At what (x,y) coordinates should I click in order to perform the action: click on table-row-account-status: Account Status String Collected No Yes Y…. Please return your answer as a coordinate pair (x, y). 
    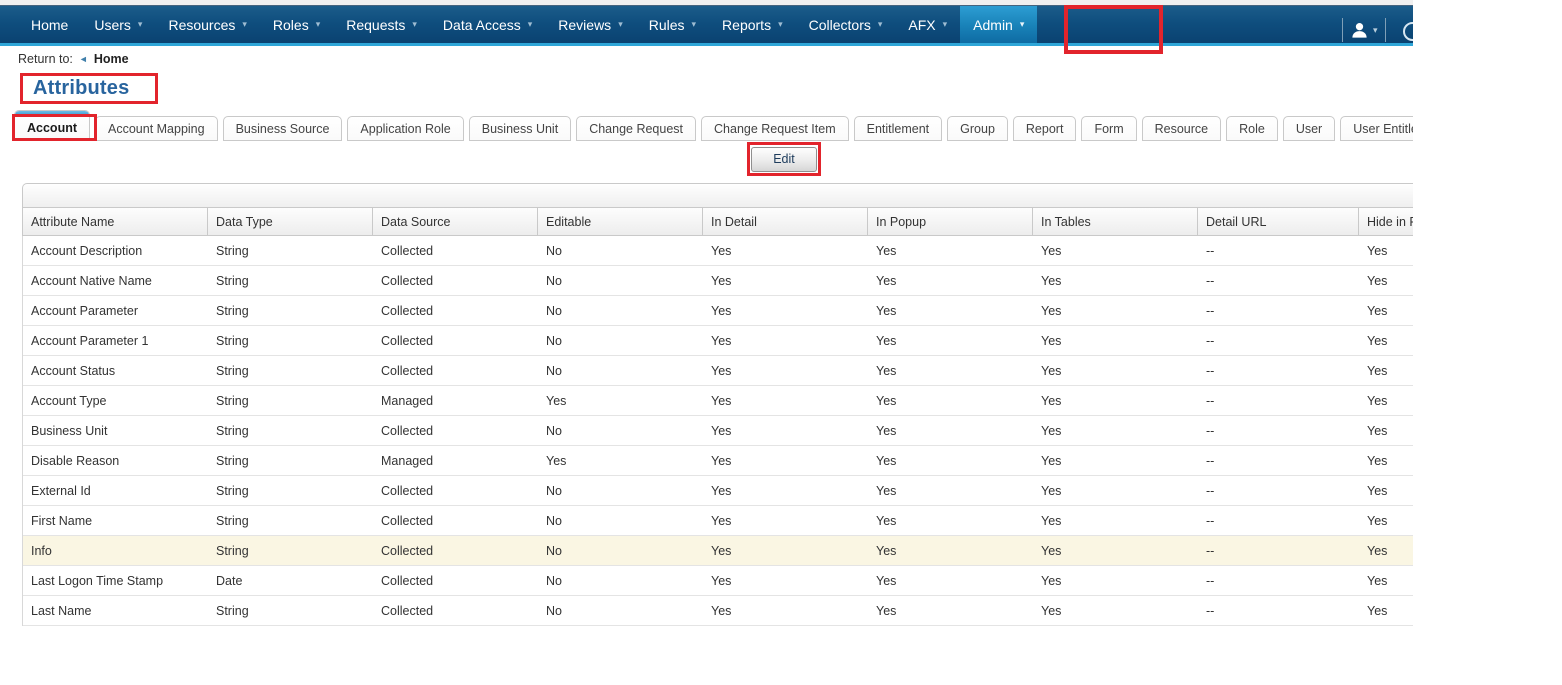
    Looking at the image, I should click on (718, 371).